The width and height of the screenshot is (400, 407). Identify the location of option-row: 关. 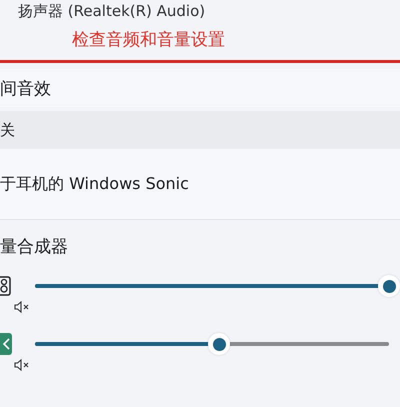
(200, 130).